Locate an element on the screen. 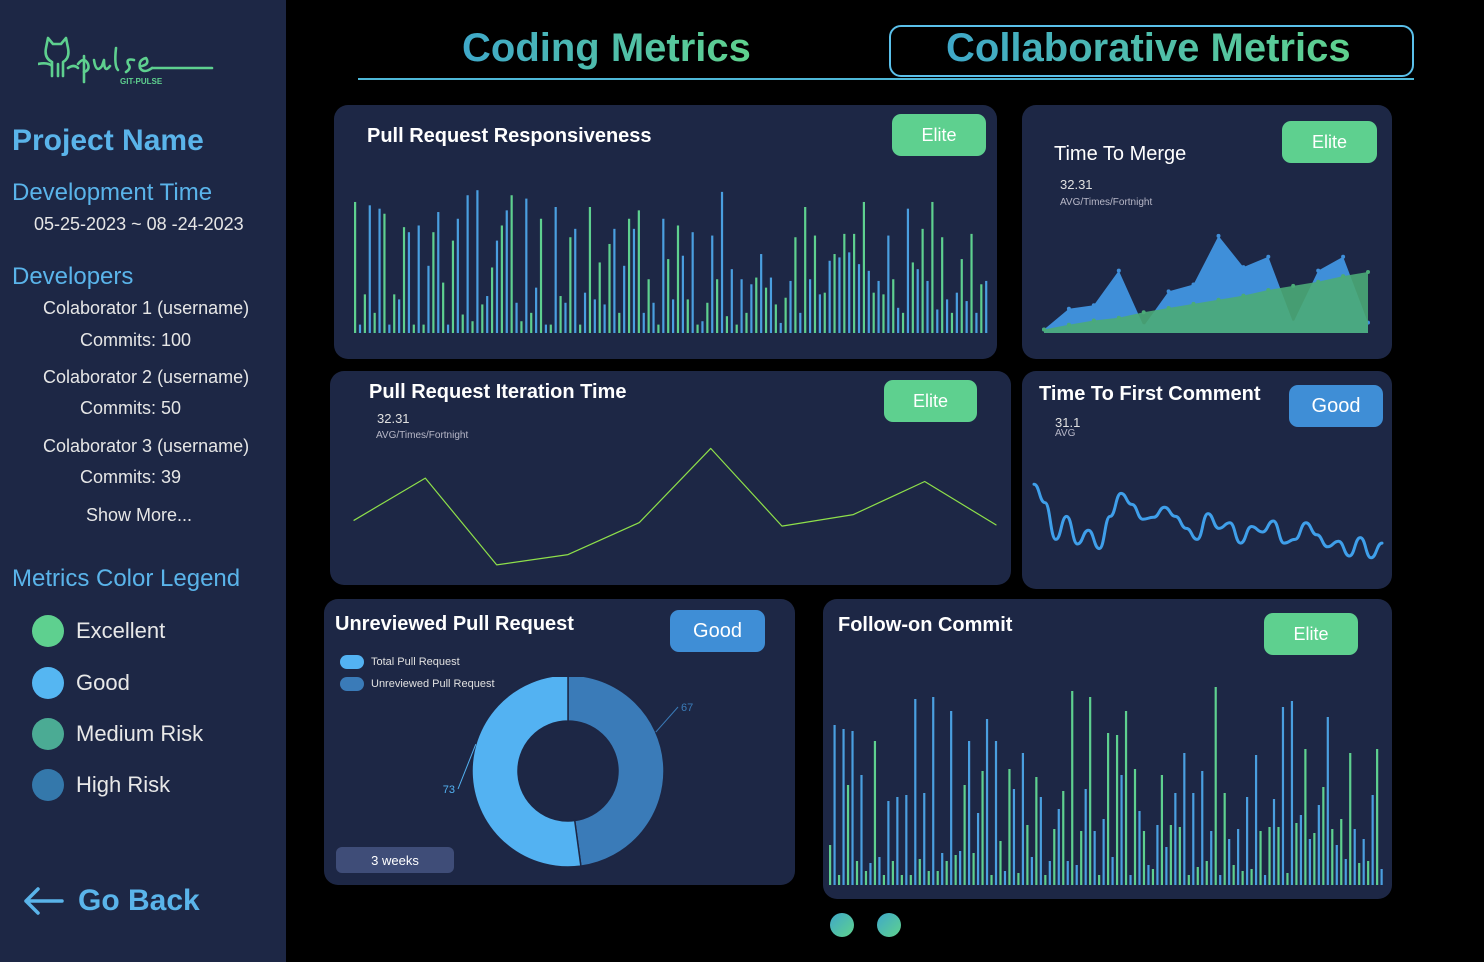 This screenshot has width=1484, height=962. first-comment-chart is located at coordinates (1208, 521).